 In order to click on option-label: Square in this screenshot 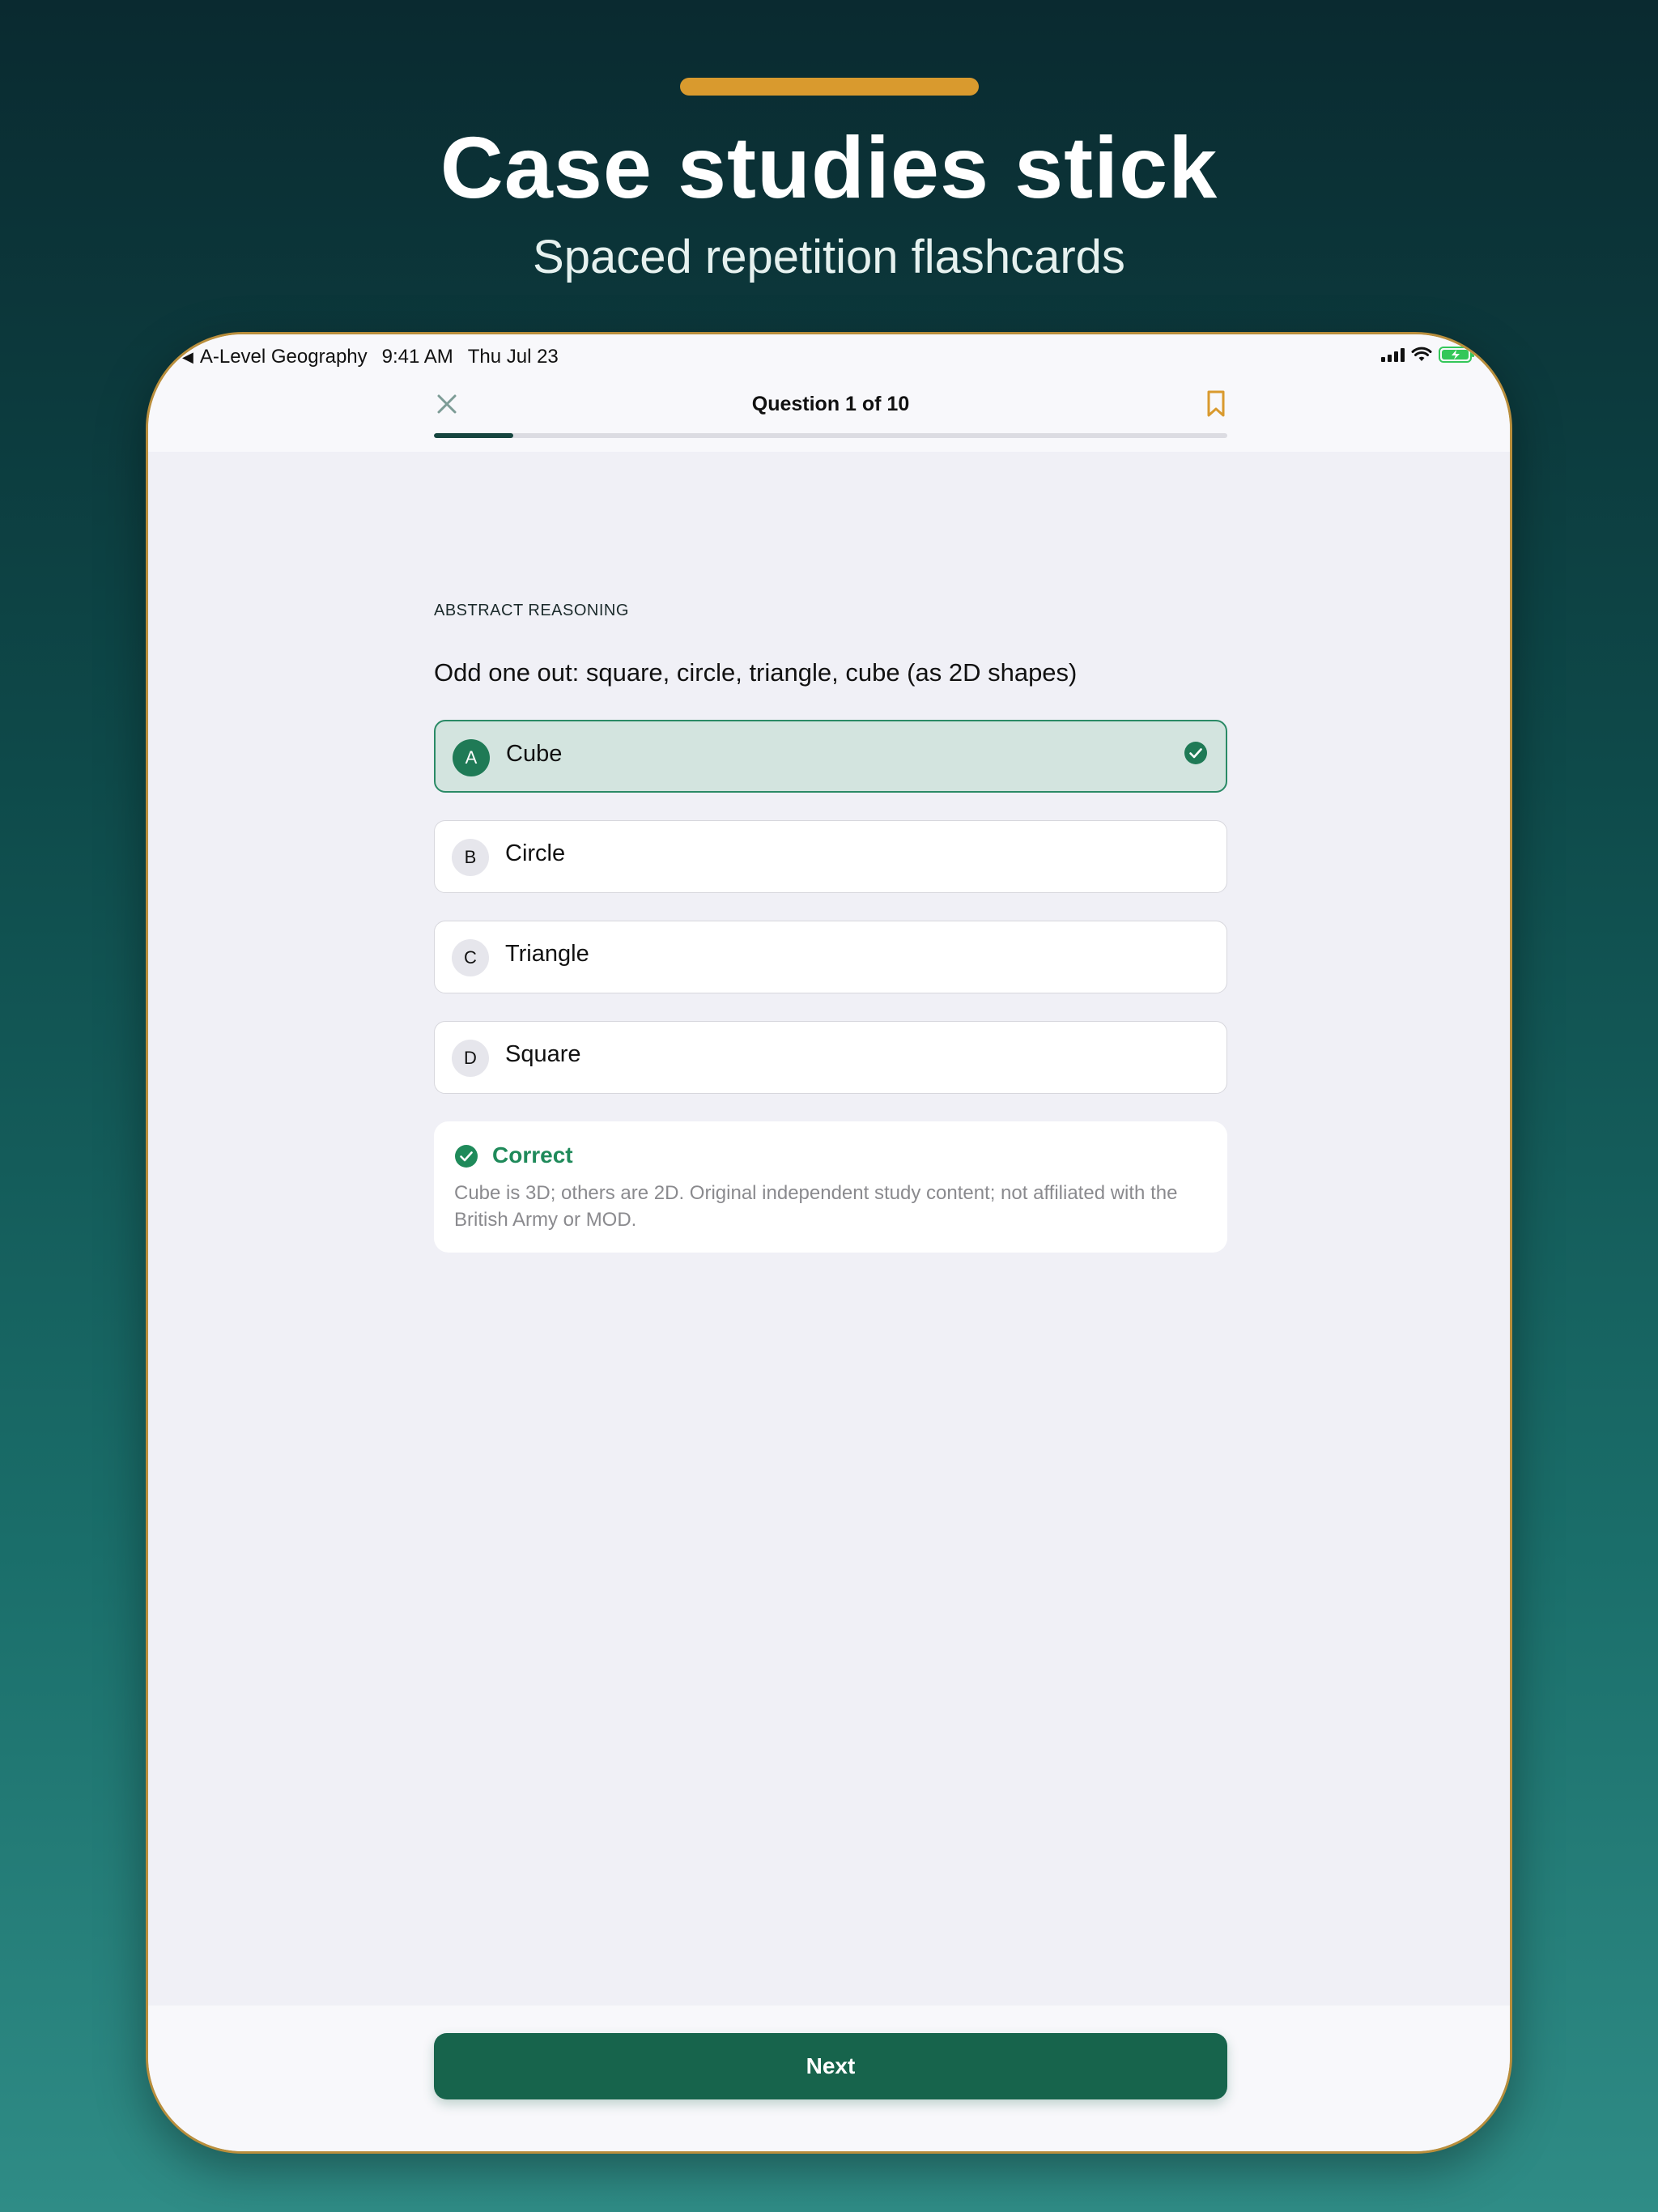, I will do `click(543, 1054)`.